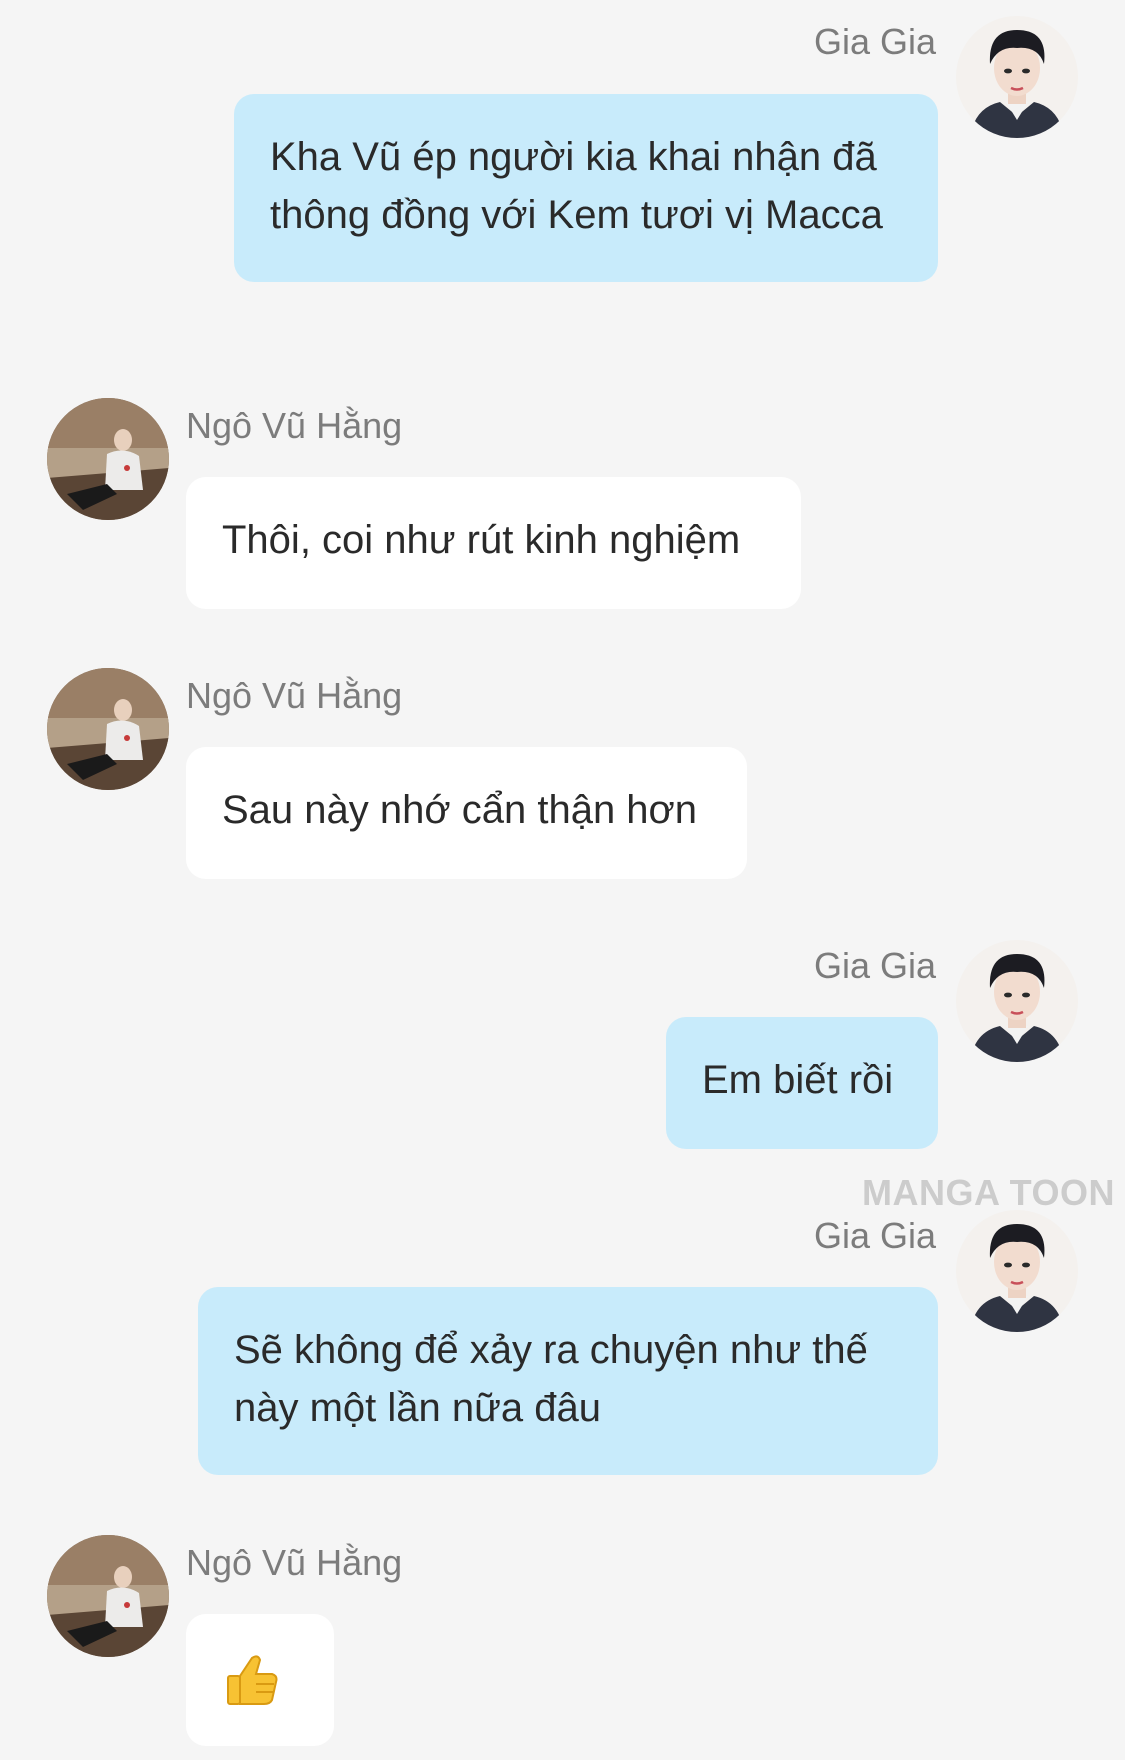 The height and width of the screenshot is (1760, 1125). I want to click on thumbs-up-emoji-icon, so click(252, 1680).